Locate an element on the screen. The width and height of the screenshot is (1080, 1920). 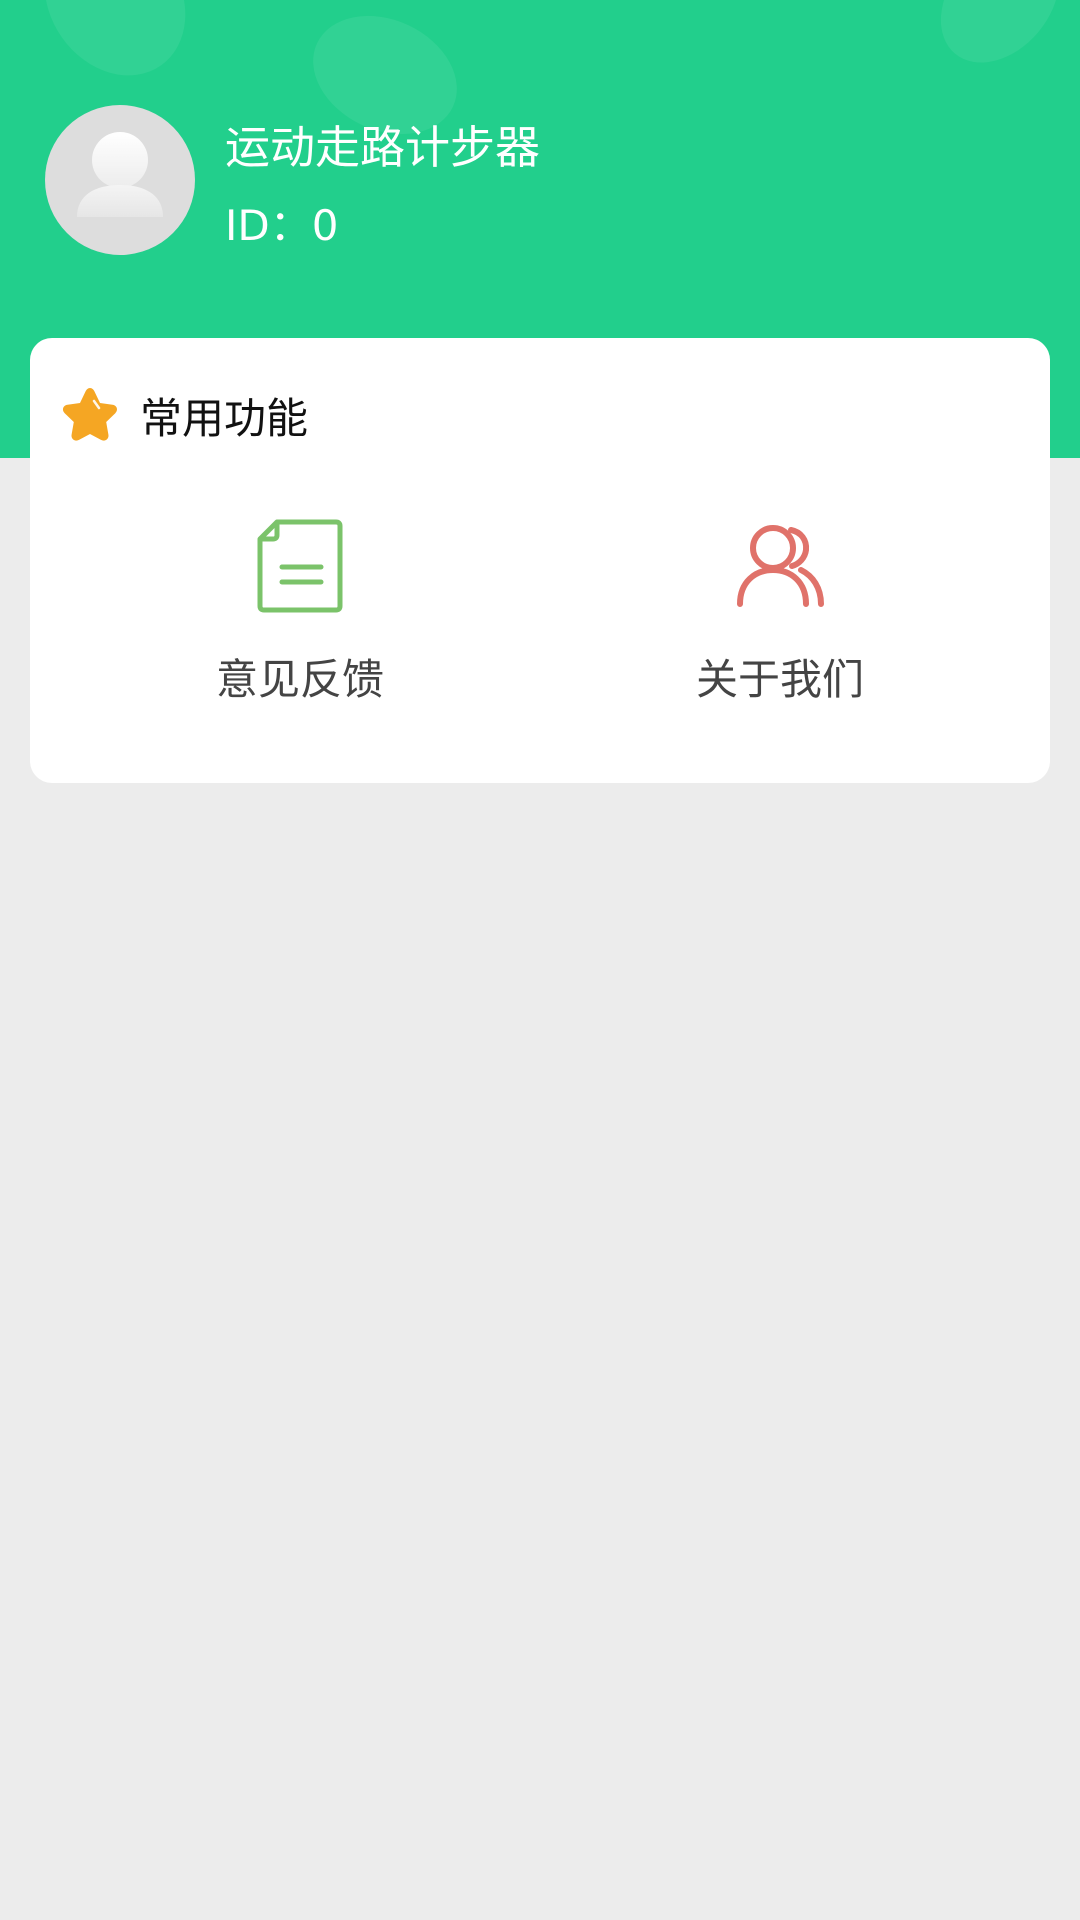
card-header: 常用功能 is located at coordinates (183, 415).